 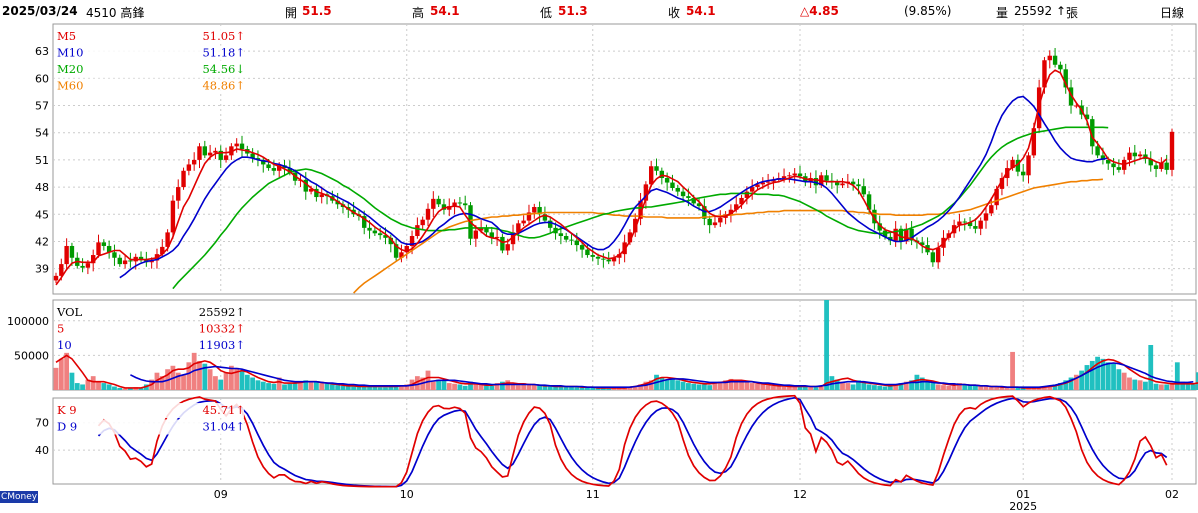 What do you see at coordinates (67, 427) in the screenshot?
I see `kd-legend-name: D 9` at bounding box center [67, 427].